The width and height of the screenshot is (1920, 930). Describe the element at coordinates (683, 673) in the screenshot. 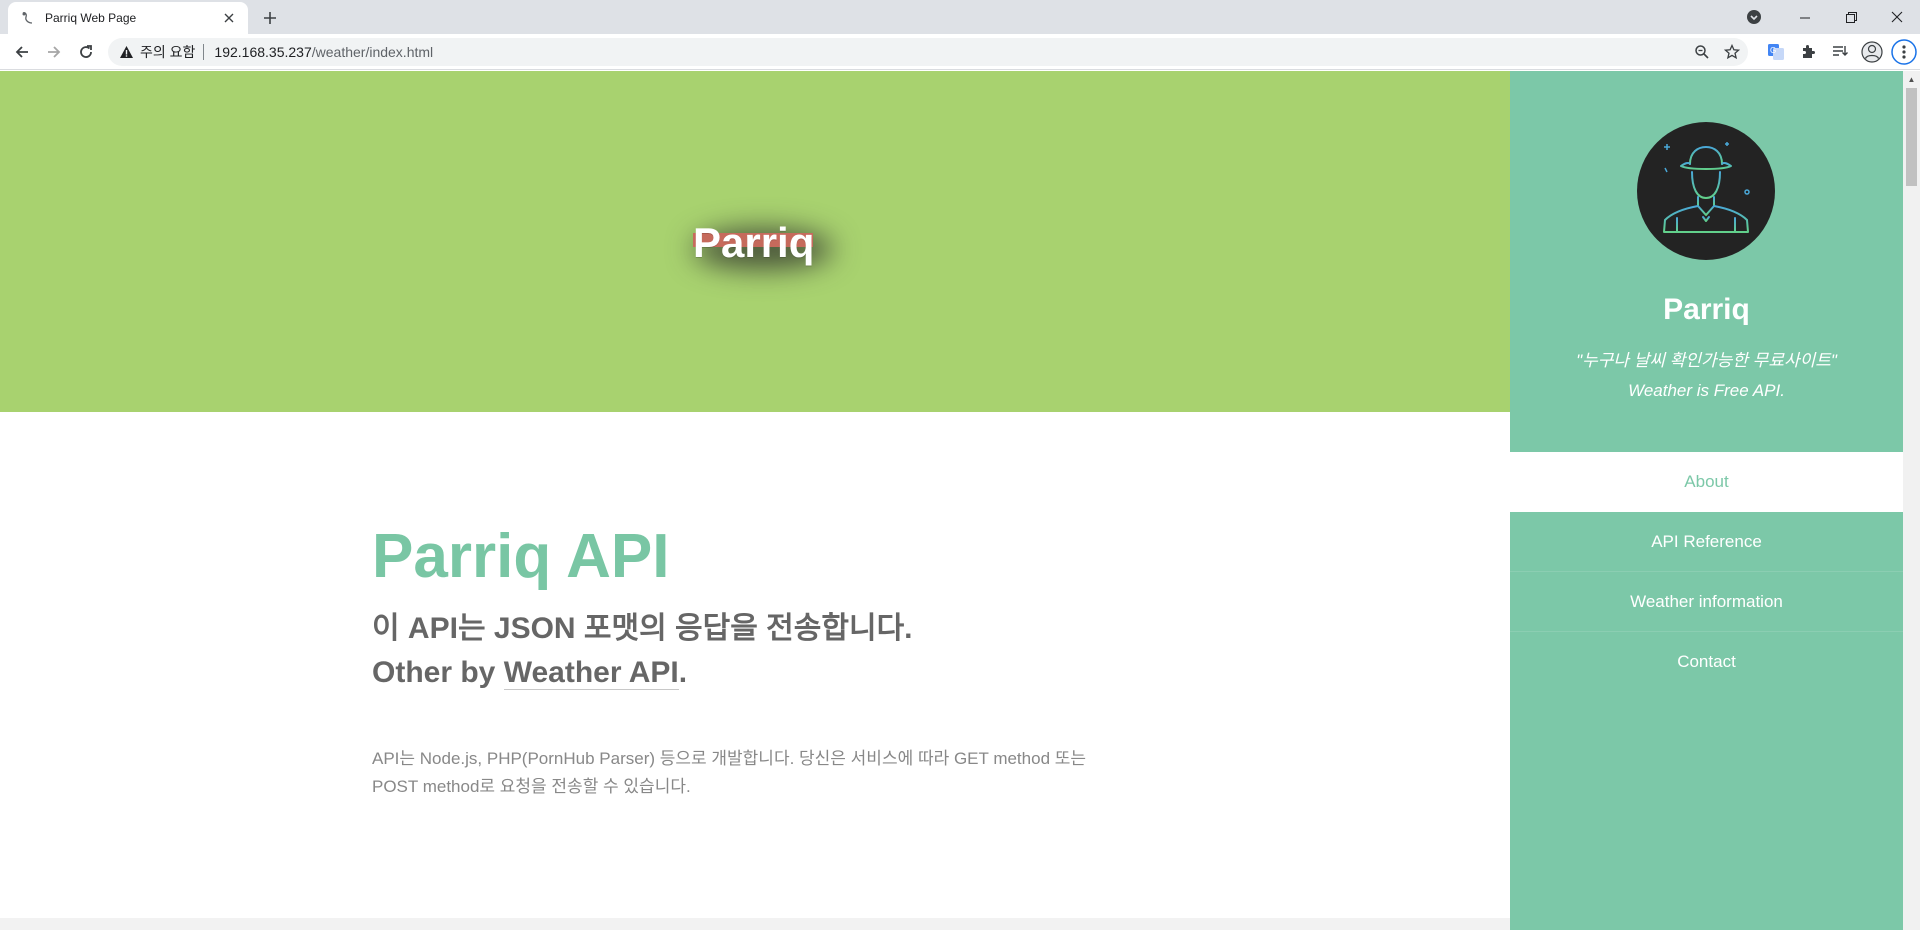

I see `subtitle-suffix: .` at that location.